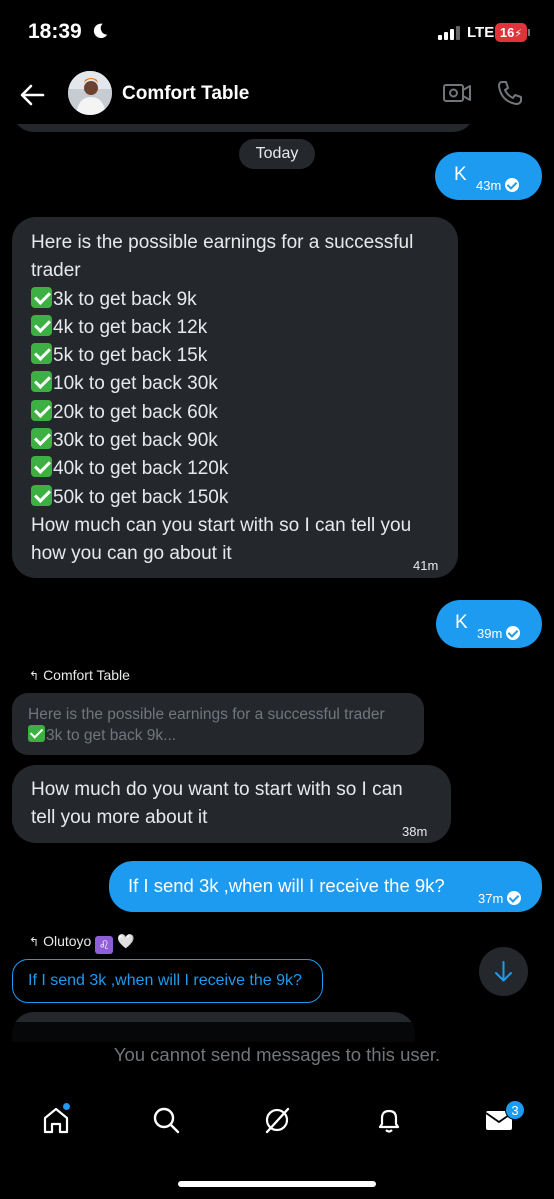  Describe the element at coordinates (130, 327) in the screenshot. I see `earnings-text: 4k to get back 12k` at that location.